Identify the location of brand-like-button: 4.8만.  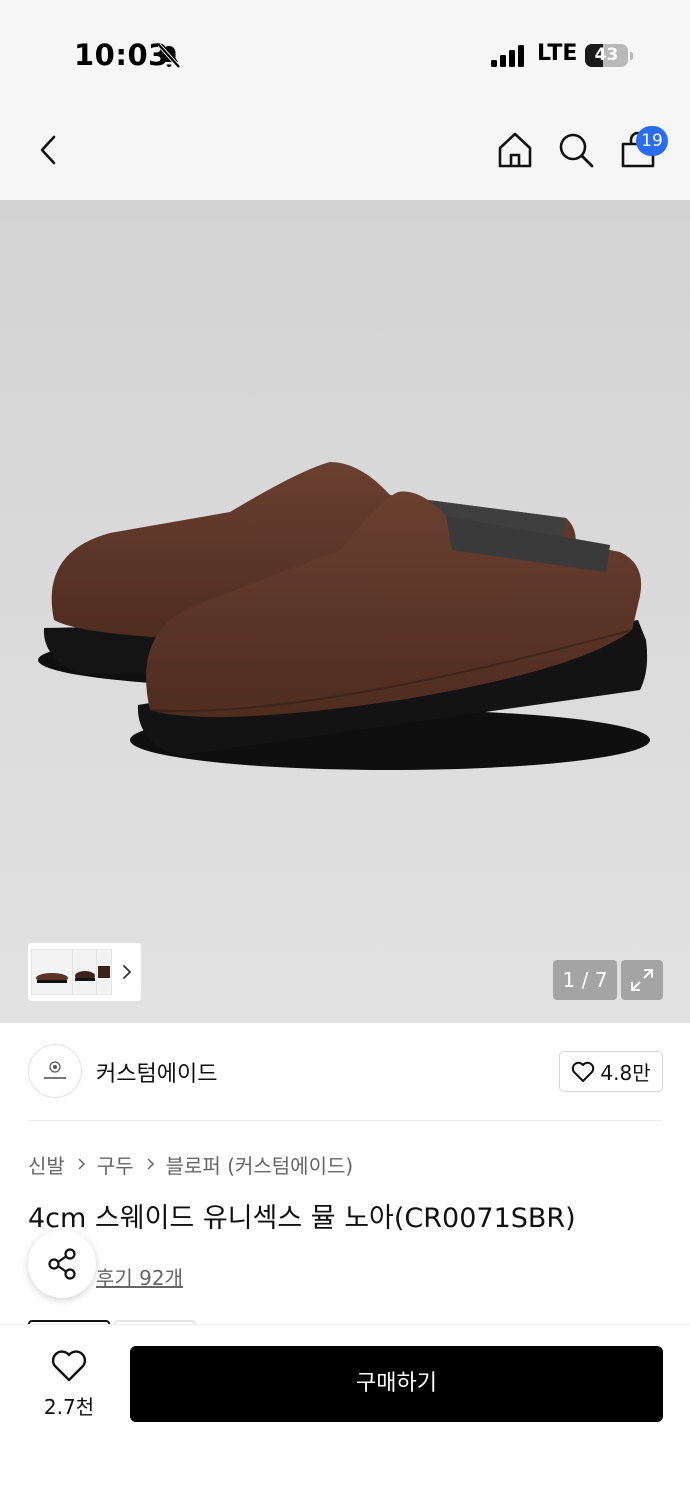
(611, 1071).